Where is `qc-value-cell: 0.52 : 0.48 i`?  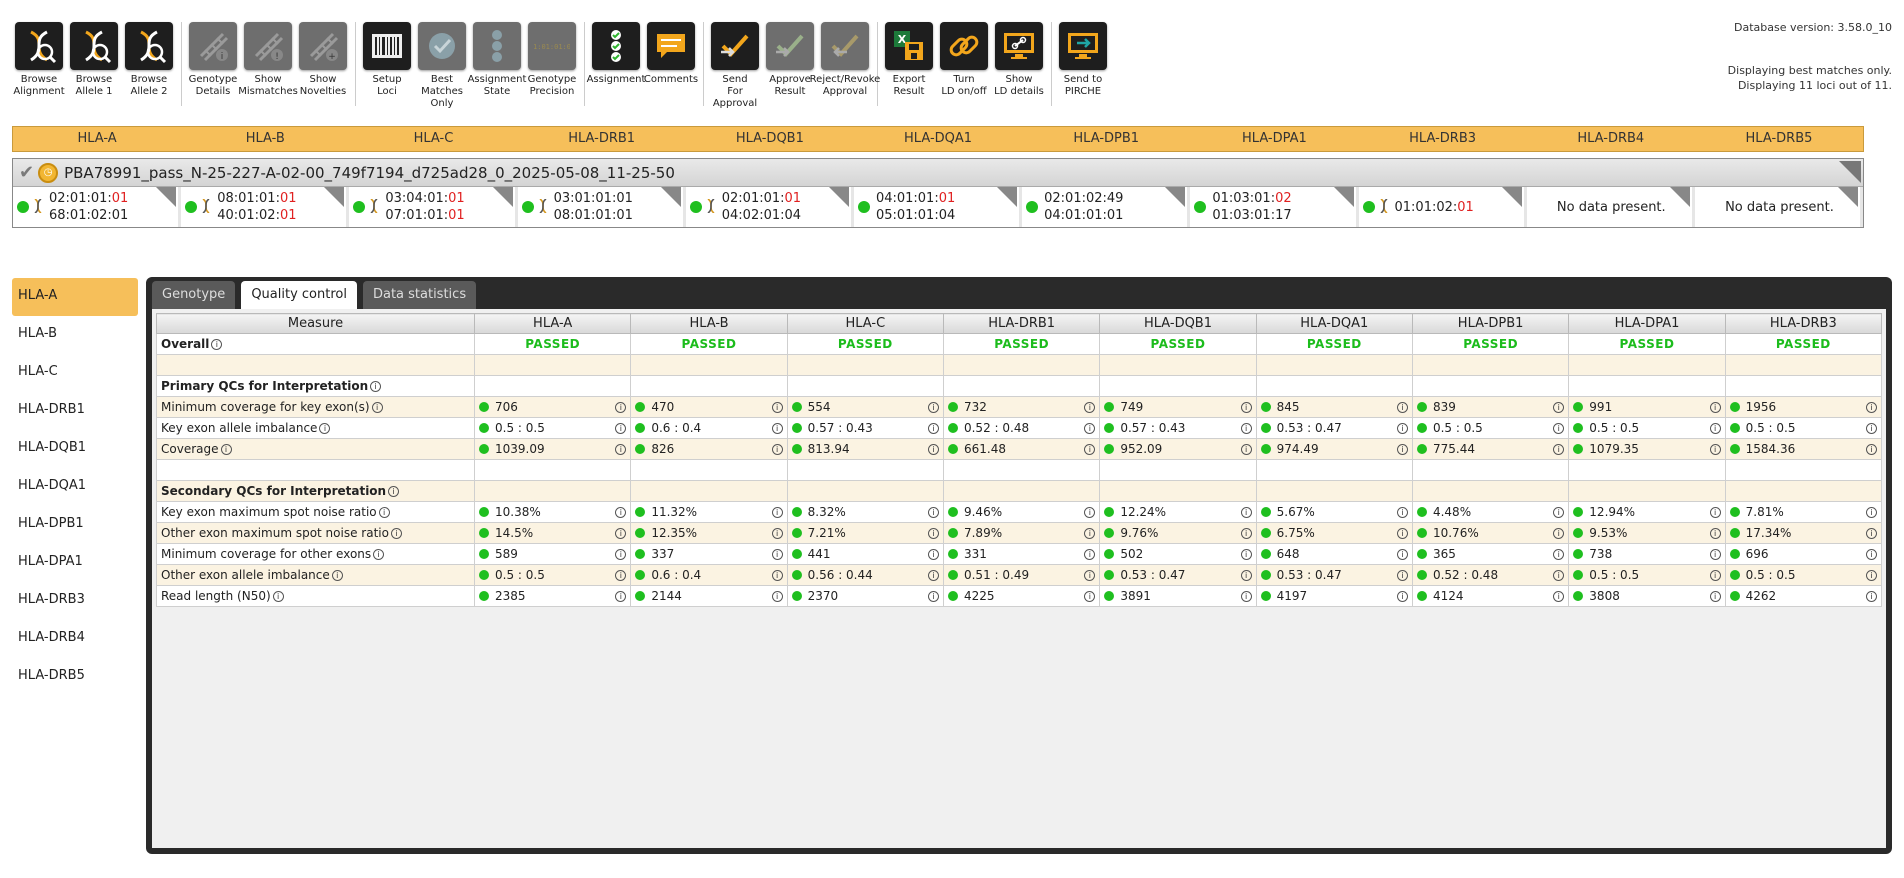
qc-value-cell: 0.52 : 0.48 i is located at coordinates (1021, 428).